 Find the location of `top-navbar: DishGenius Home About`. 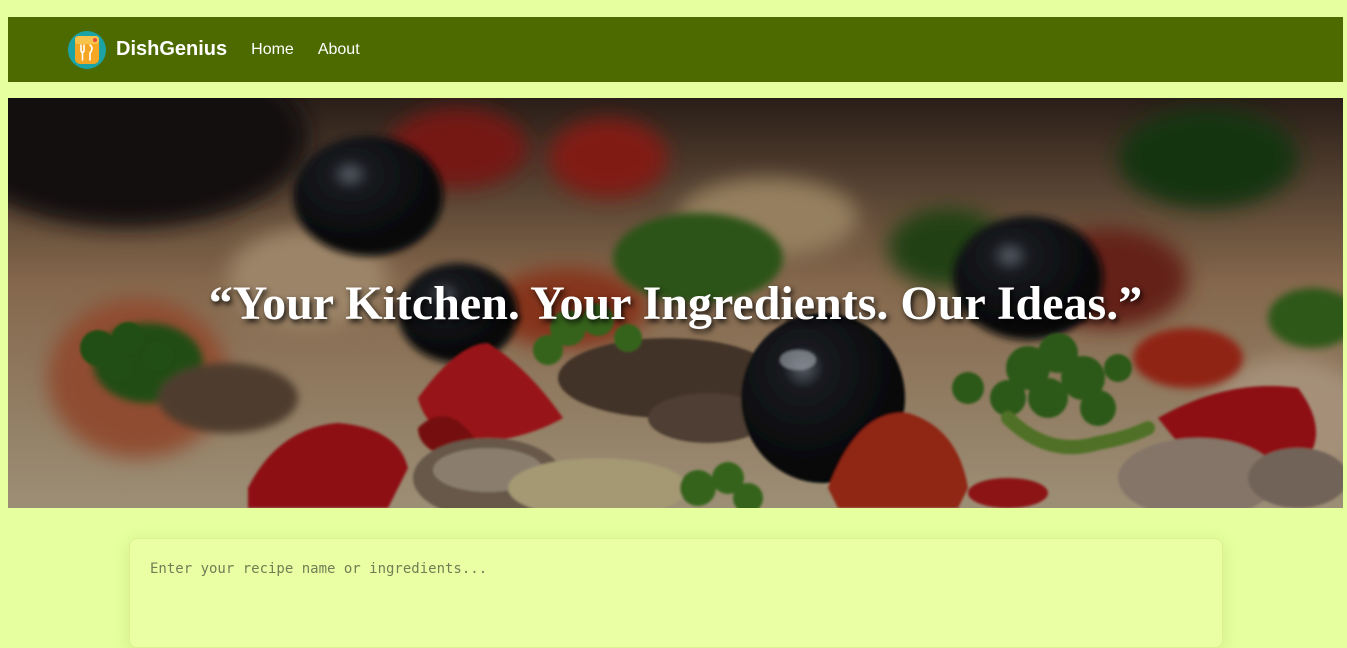

top-navbar: DishGenius Home About is located at coordinates (675, 49).